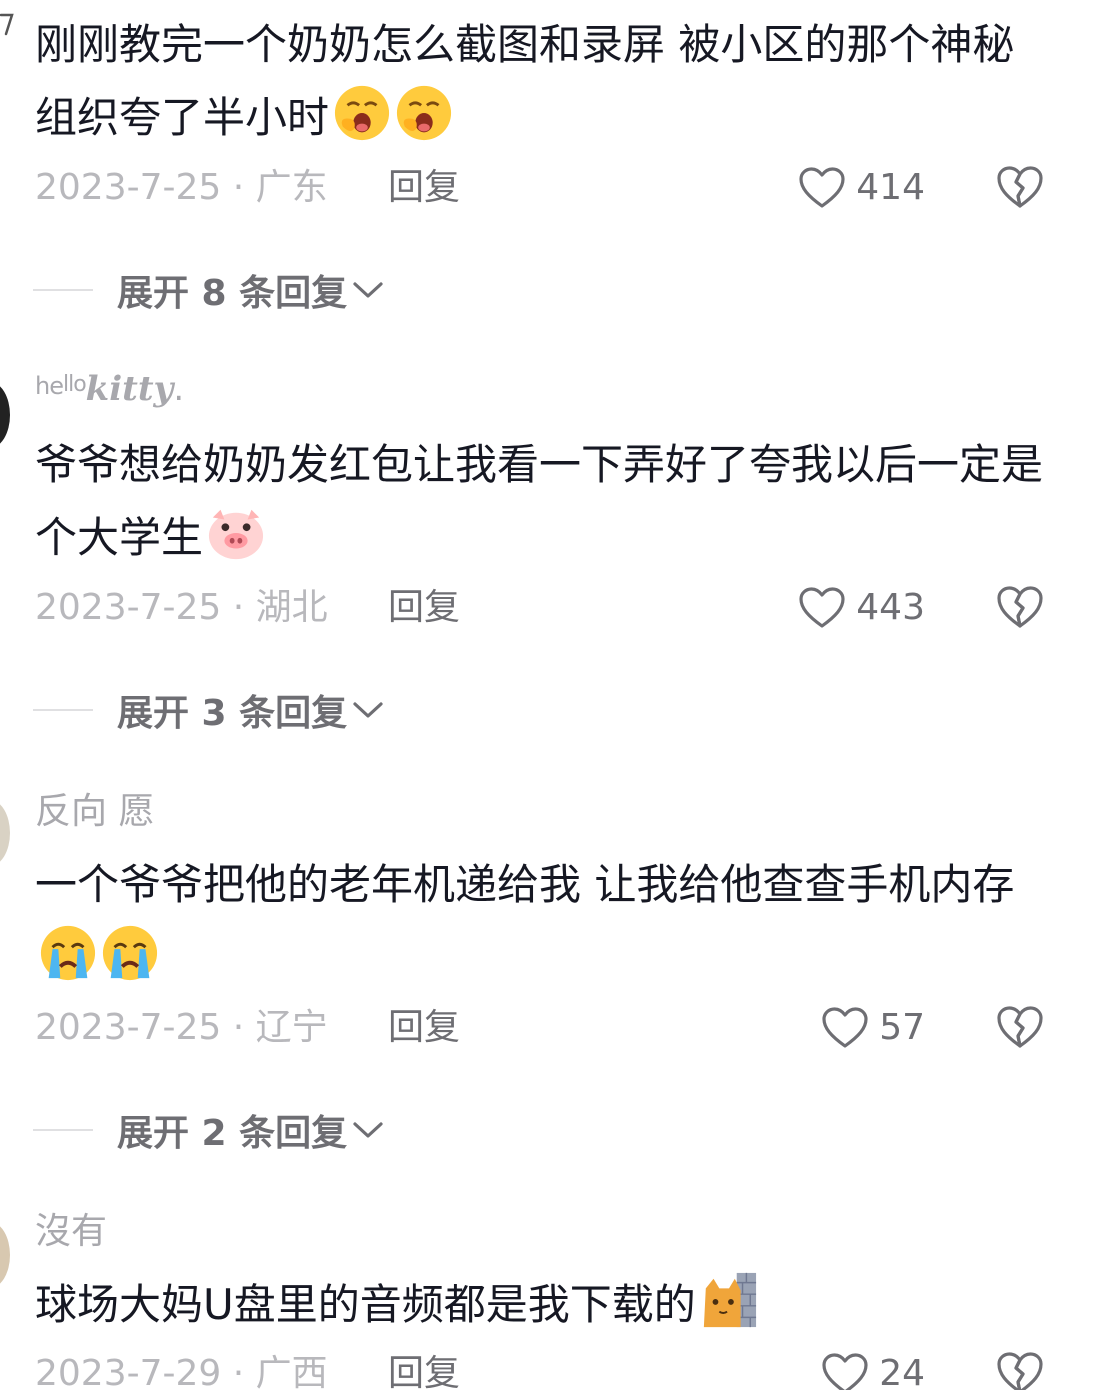 The image size is (1095, 1390). I want to click on cat-wall-emoji-icon, so click(729, 1300).